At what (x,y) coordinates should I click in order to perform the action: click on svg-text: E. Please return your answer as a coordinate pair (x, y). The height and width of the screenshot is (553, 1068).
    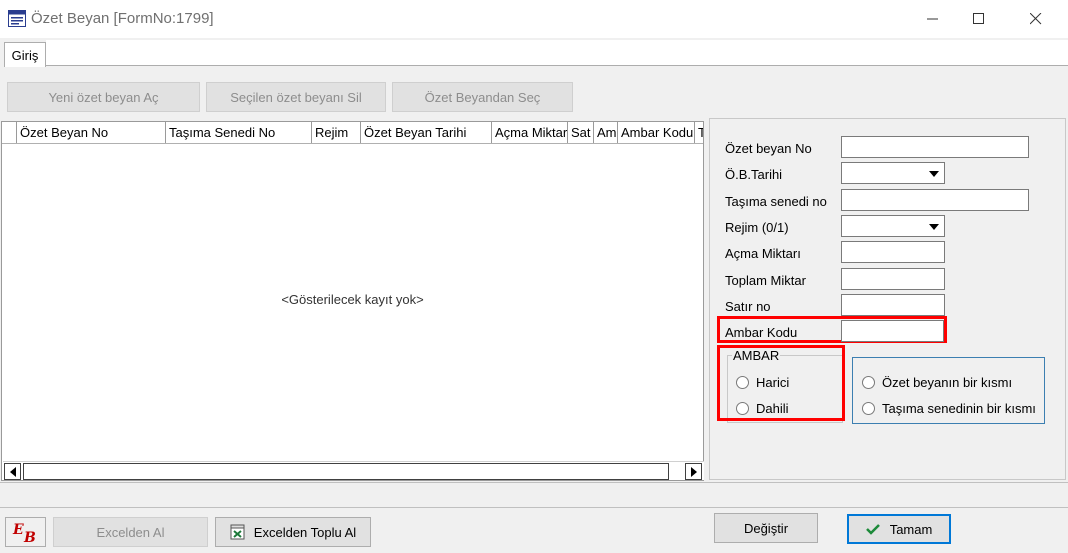
    Looking at the image, I should click on (18, 530).